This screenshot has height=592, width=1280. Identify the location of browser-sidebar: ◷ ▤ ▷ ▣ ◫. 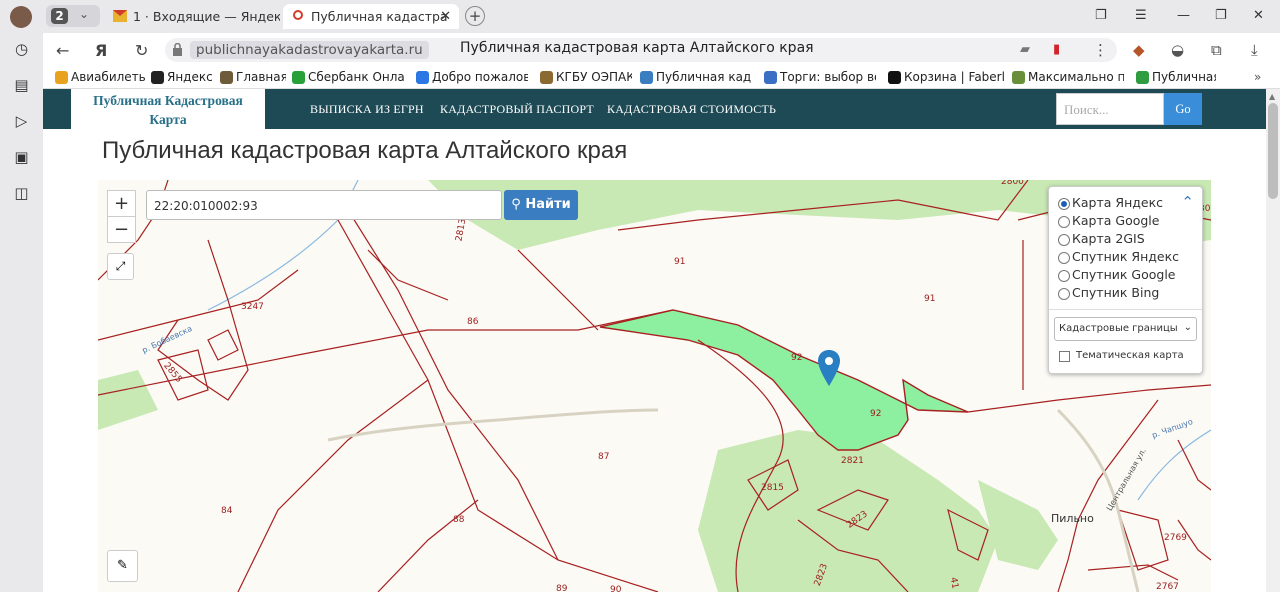
(21, 296).